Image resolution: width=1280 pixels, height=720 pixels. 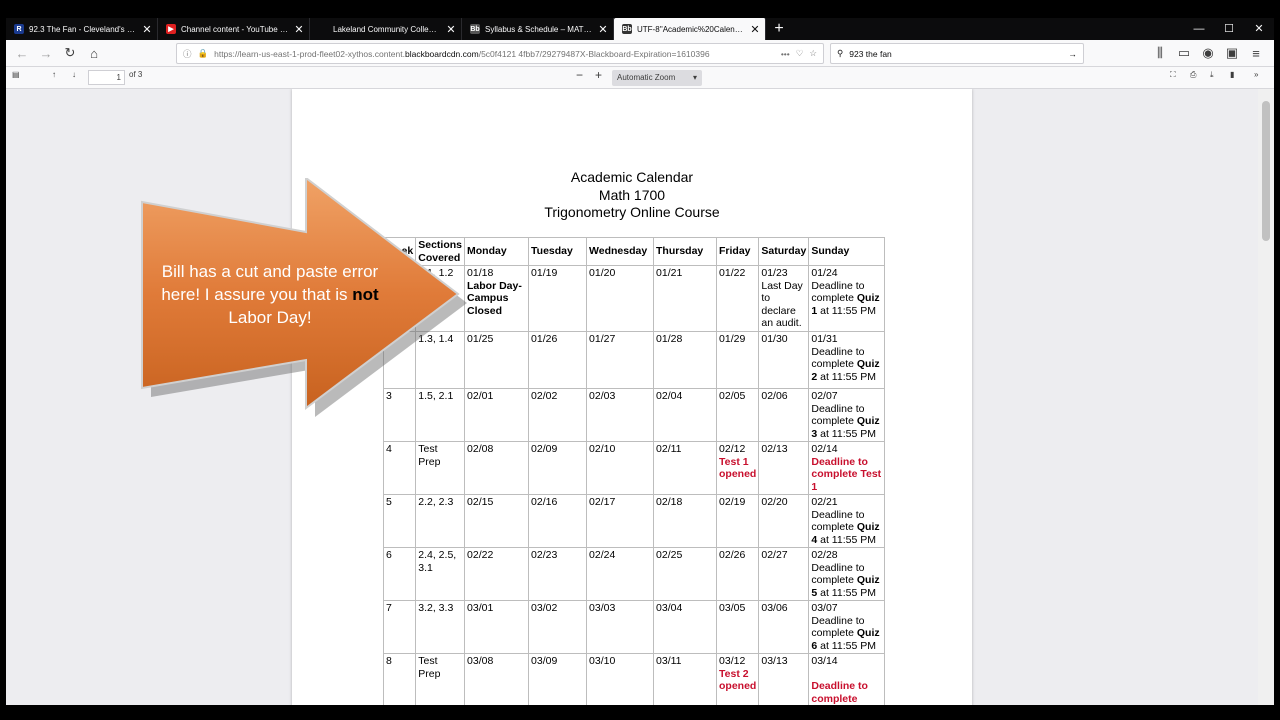 What do you see at coordinates (784, 251) in the screenshot?
I see `column-header: Saturday` at bounding box center [784, 251].